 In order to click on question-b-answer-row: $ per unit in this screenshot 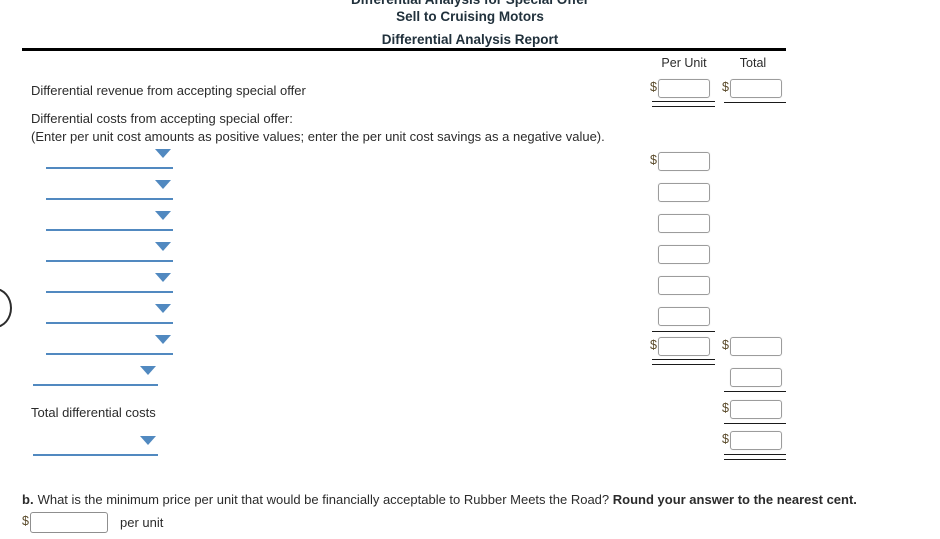, I will do `click(92, 522)`.